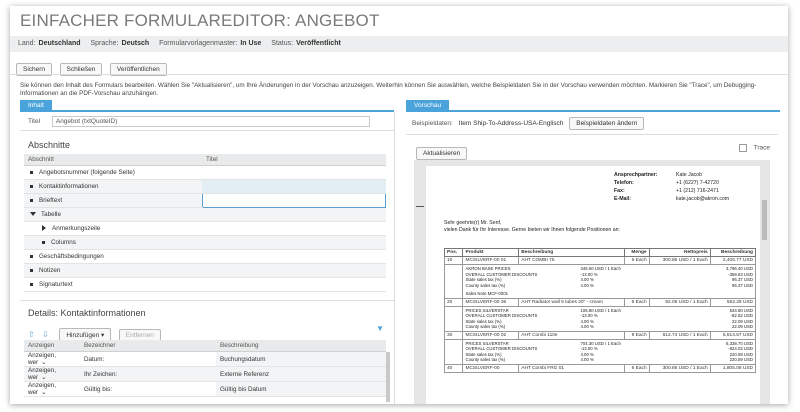  What do you see at coordinates (571, 260) in the screenshot?
I see `item-desc: AHT COMBI 75` at bounding box center [571, 260].